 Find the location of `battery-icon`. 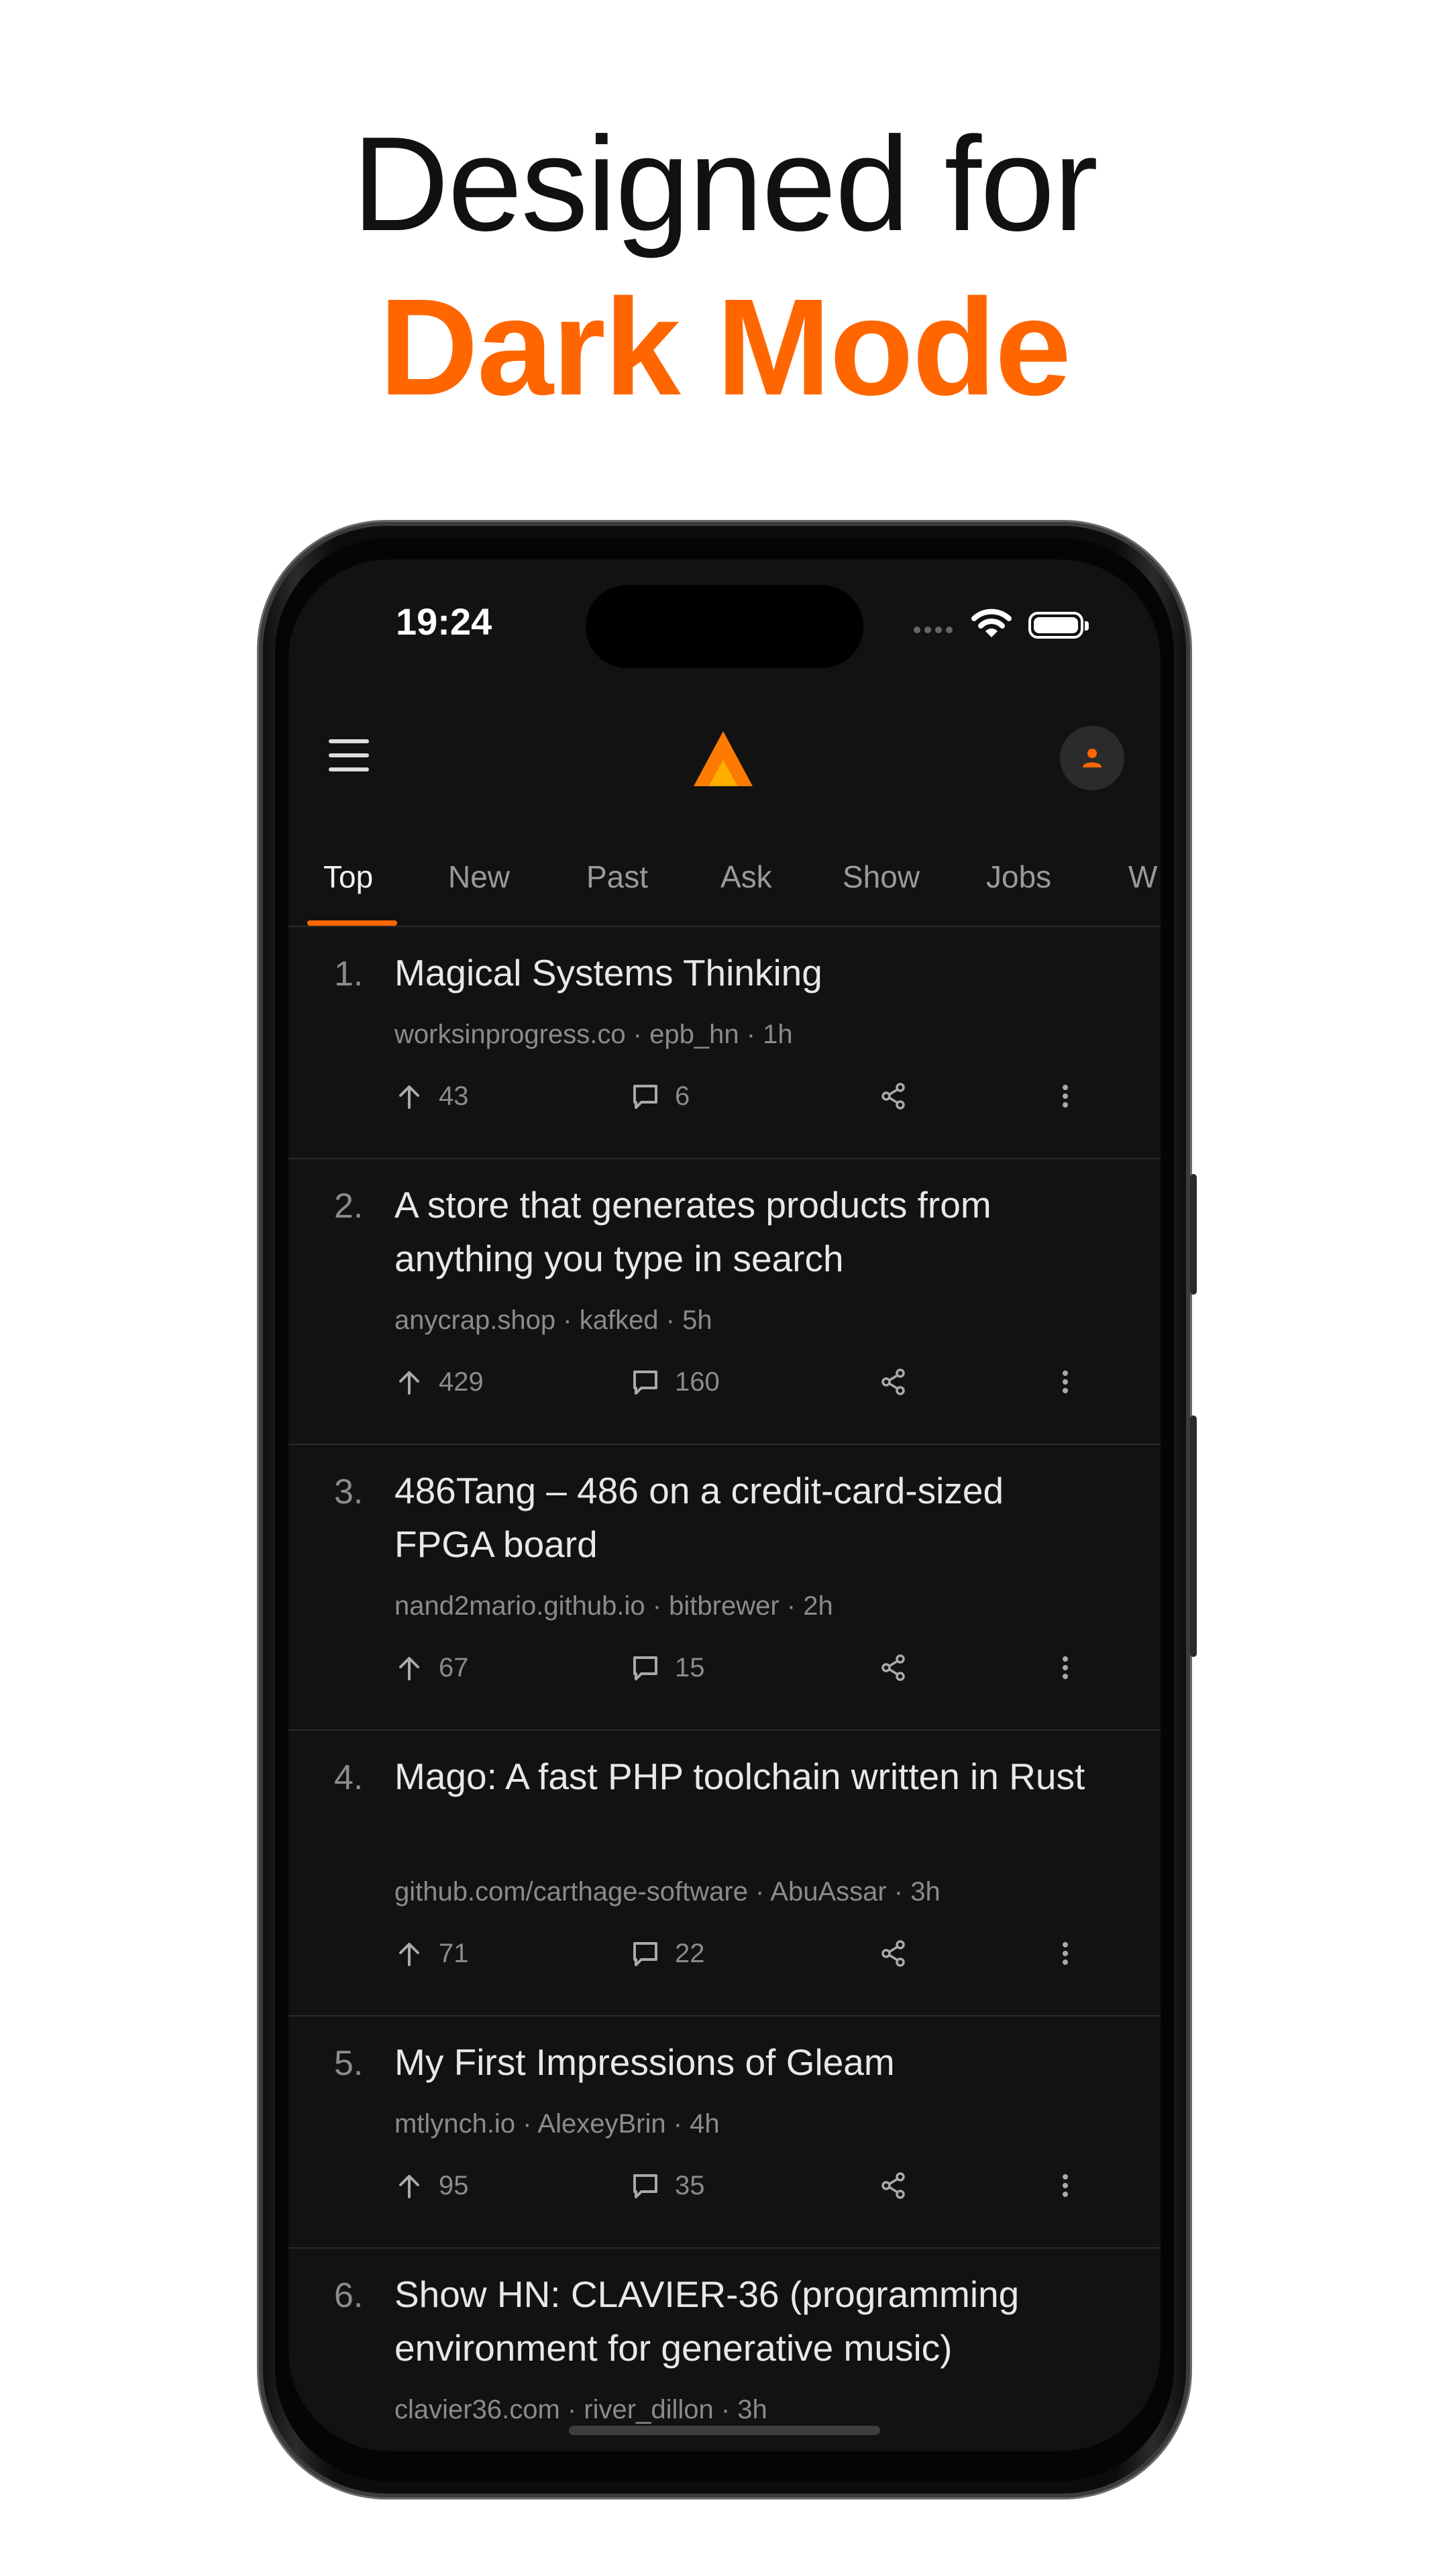

battery-icon is located at coordinates (1058, 625).